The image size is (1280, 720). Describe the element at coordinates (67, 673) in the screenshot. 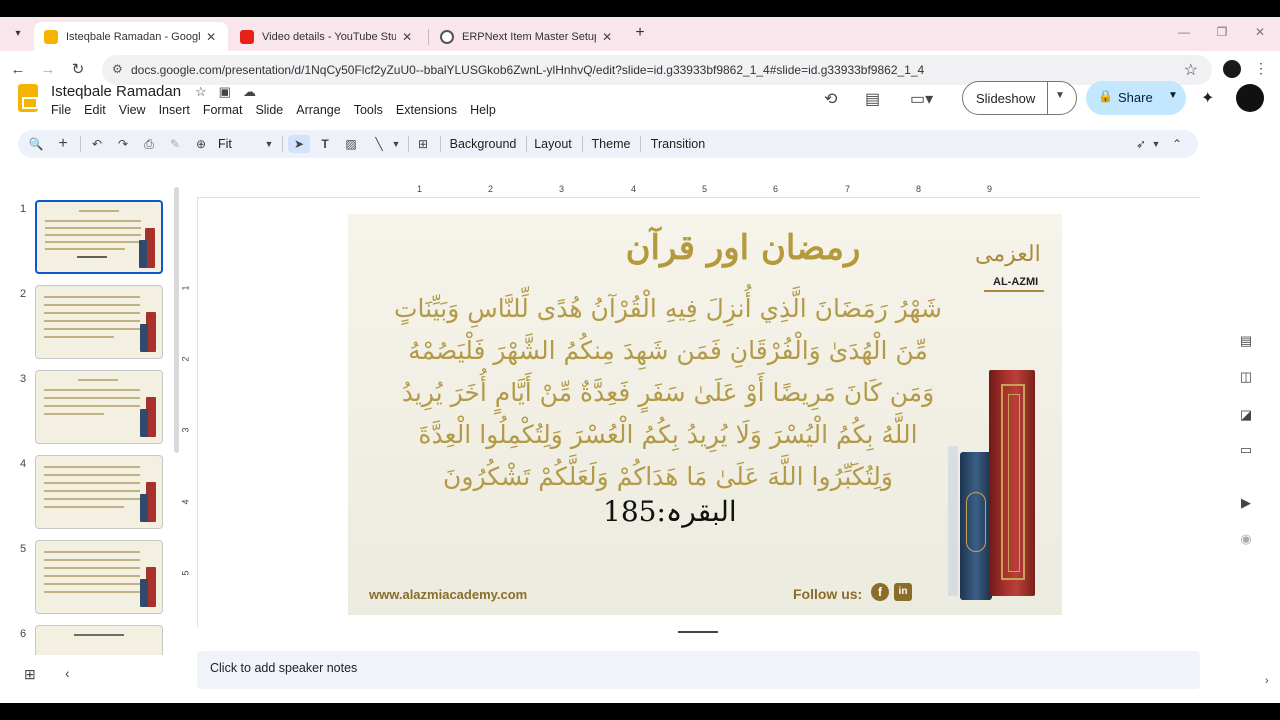

I see `collapse-filmstrip-icon: ‹` at that location.